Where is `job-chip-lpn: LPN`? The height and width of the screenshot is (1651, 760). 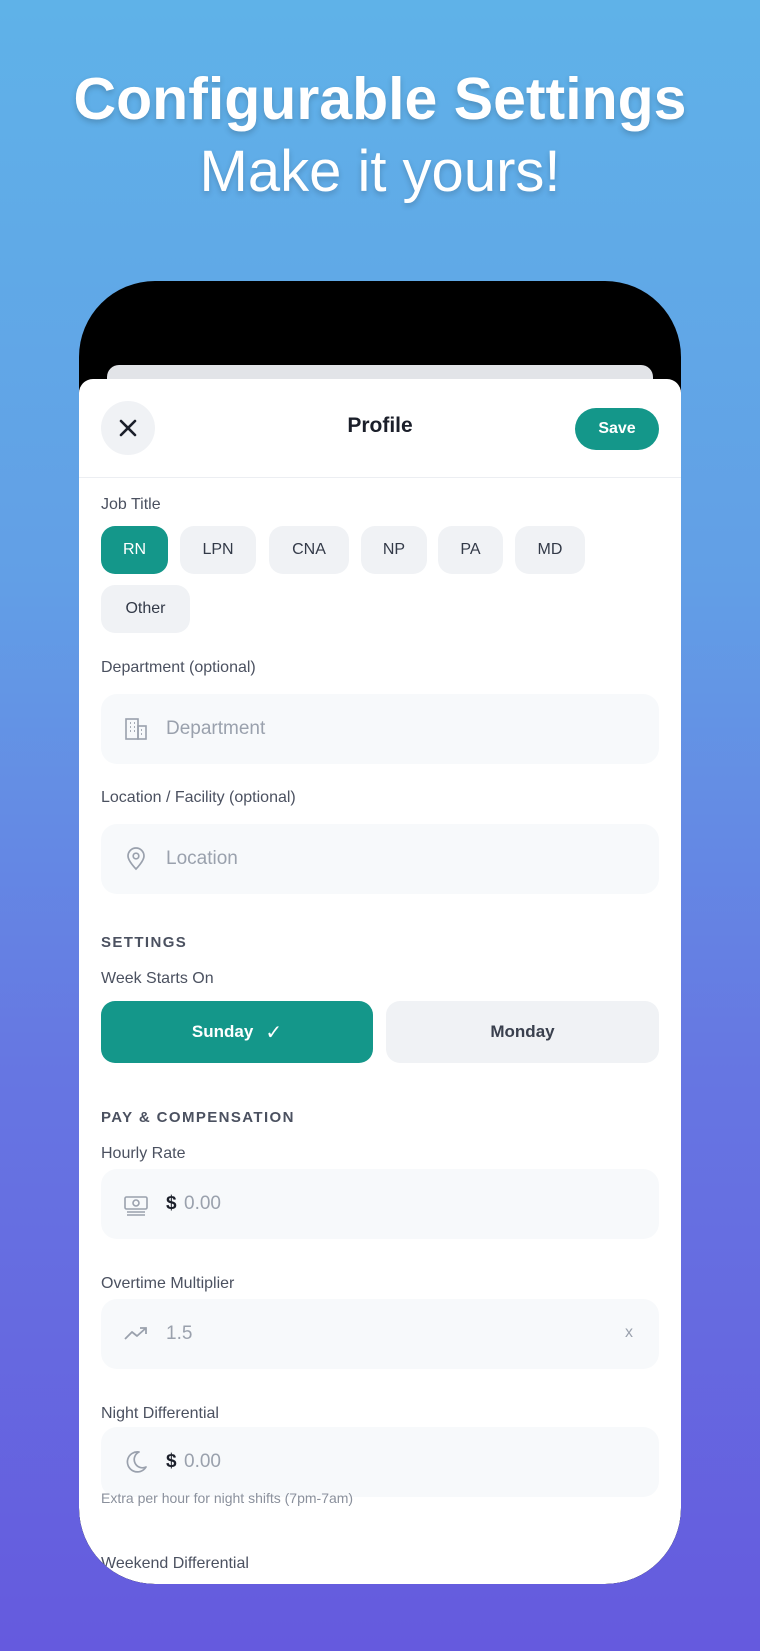
job-chip-lpn: LPN is located at coordinates (218, 550).